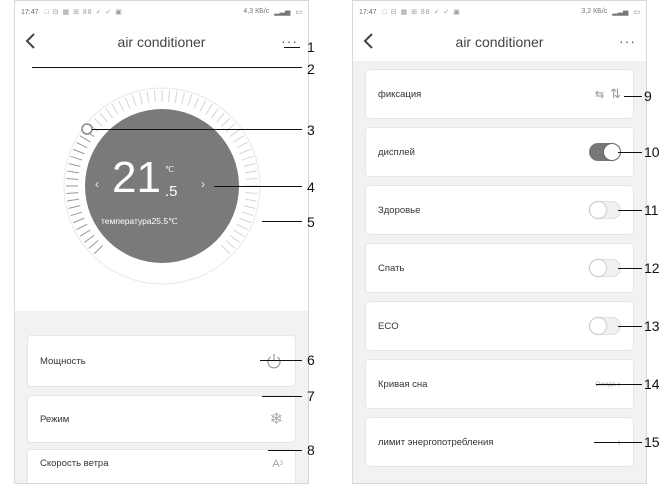  I want to click on dial-handle, so click(87, 129).